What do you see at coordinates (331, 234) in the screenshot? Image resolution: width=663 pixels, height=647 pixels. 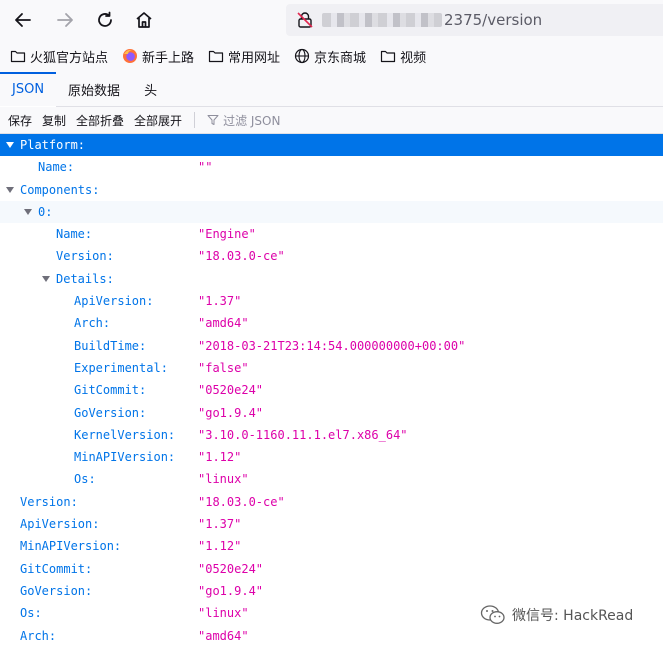 I see `json-row: Name: "Engine"` at bounding box center [331, 234].